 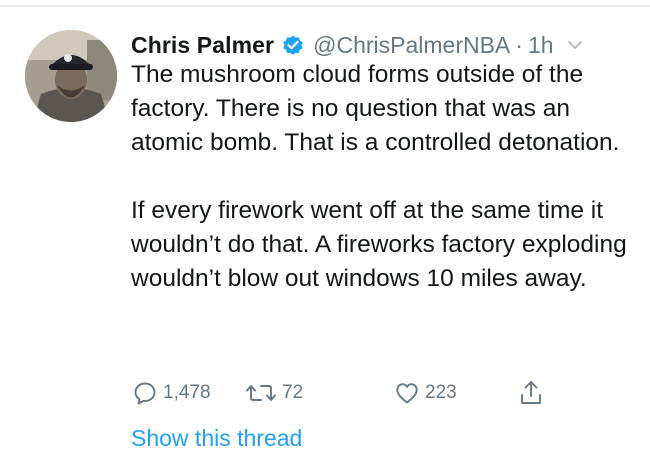 What do you see at coordinates (407, 393) in the screenshot?
I see `heart-icon` at bounding box center [407, 393].